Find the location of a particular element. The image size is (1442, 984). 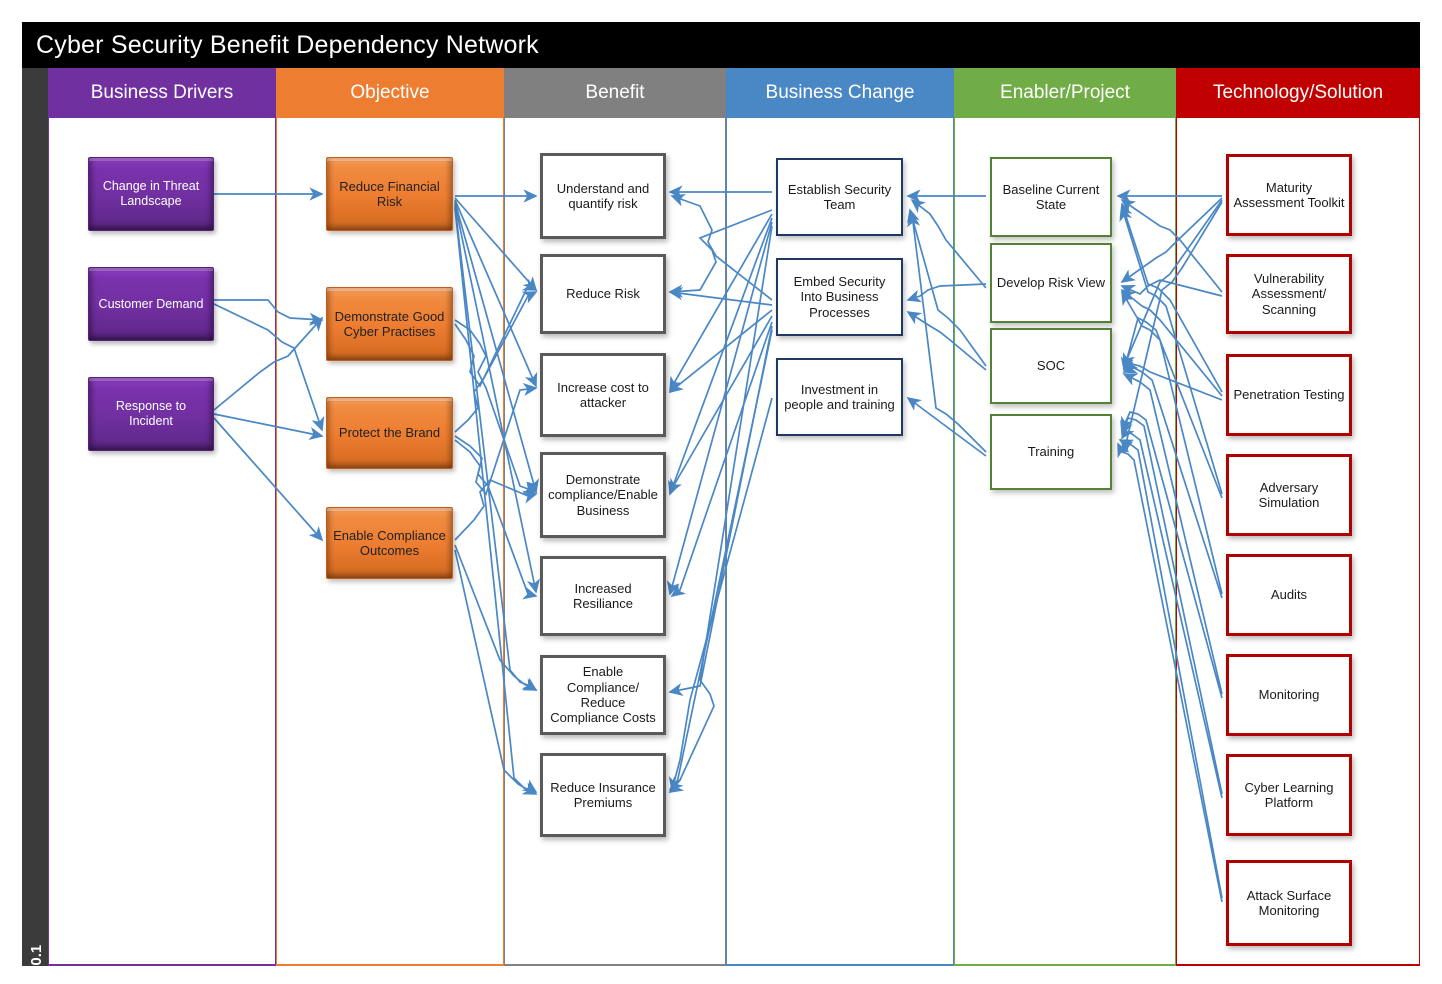

node-business_drivers-0: Change in Threat Landscape is located at coordinates (151, 194).